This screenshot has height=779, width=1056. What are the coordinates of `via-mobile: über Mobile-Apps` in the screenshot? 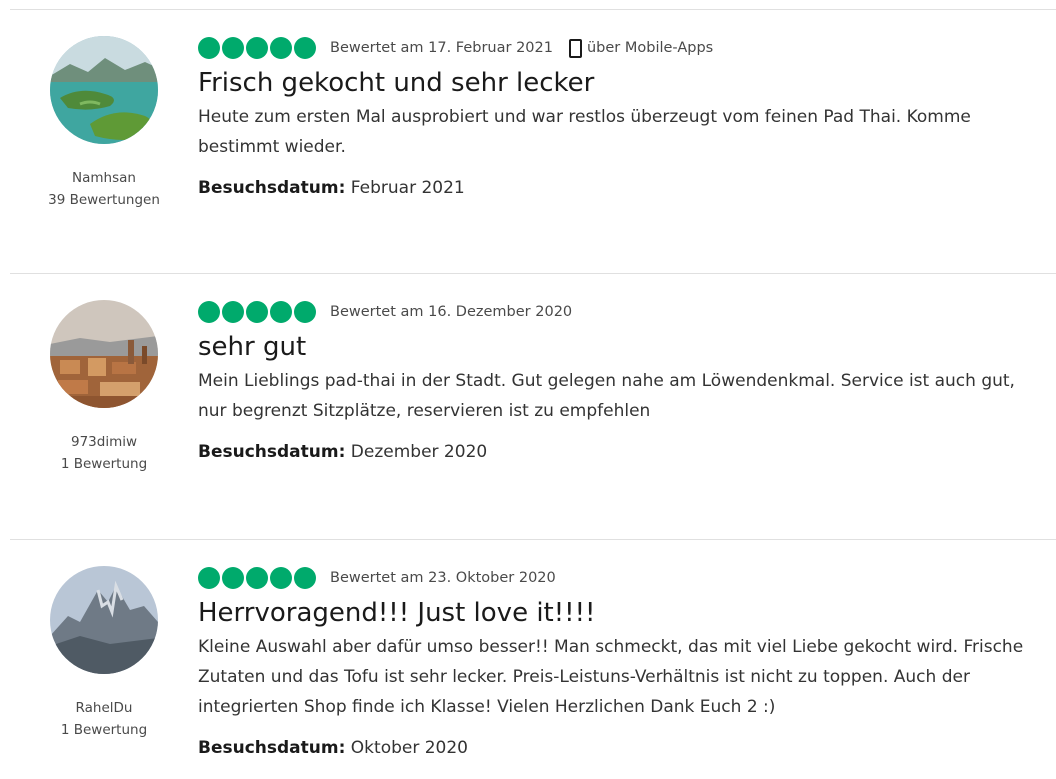 It's located at (641, 48).